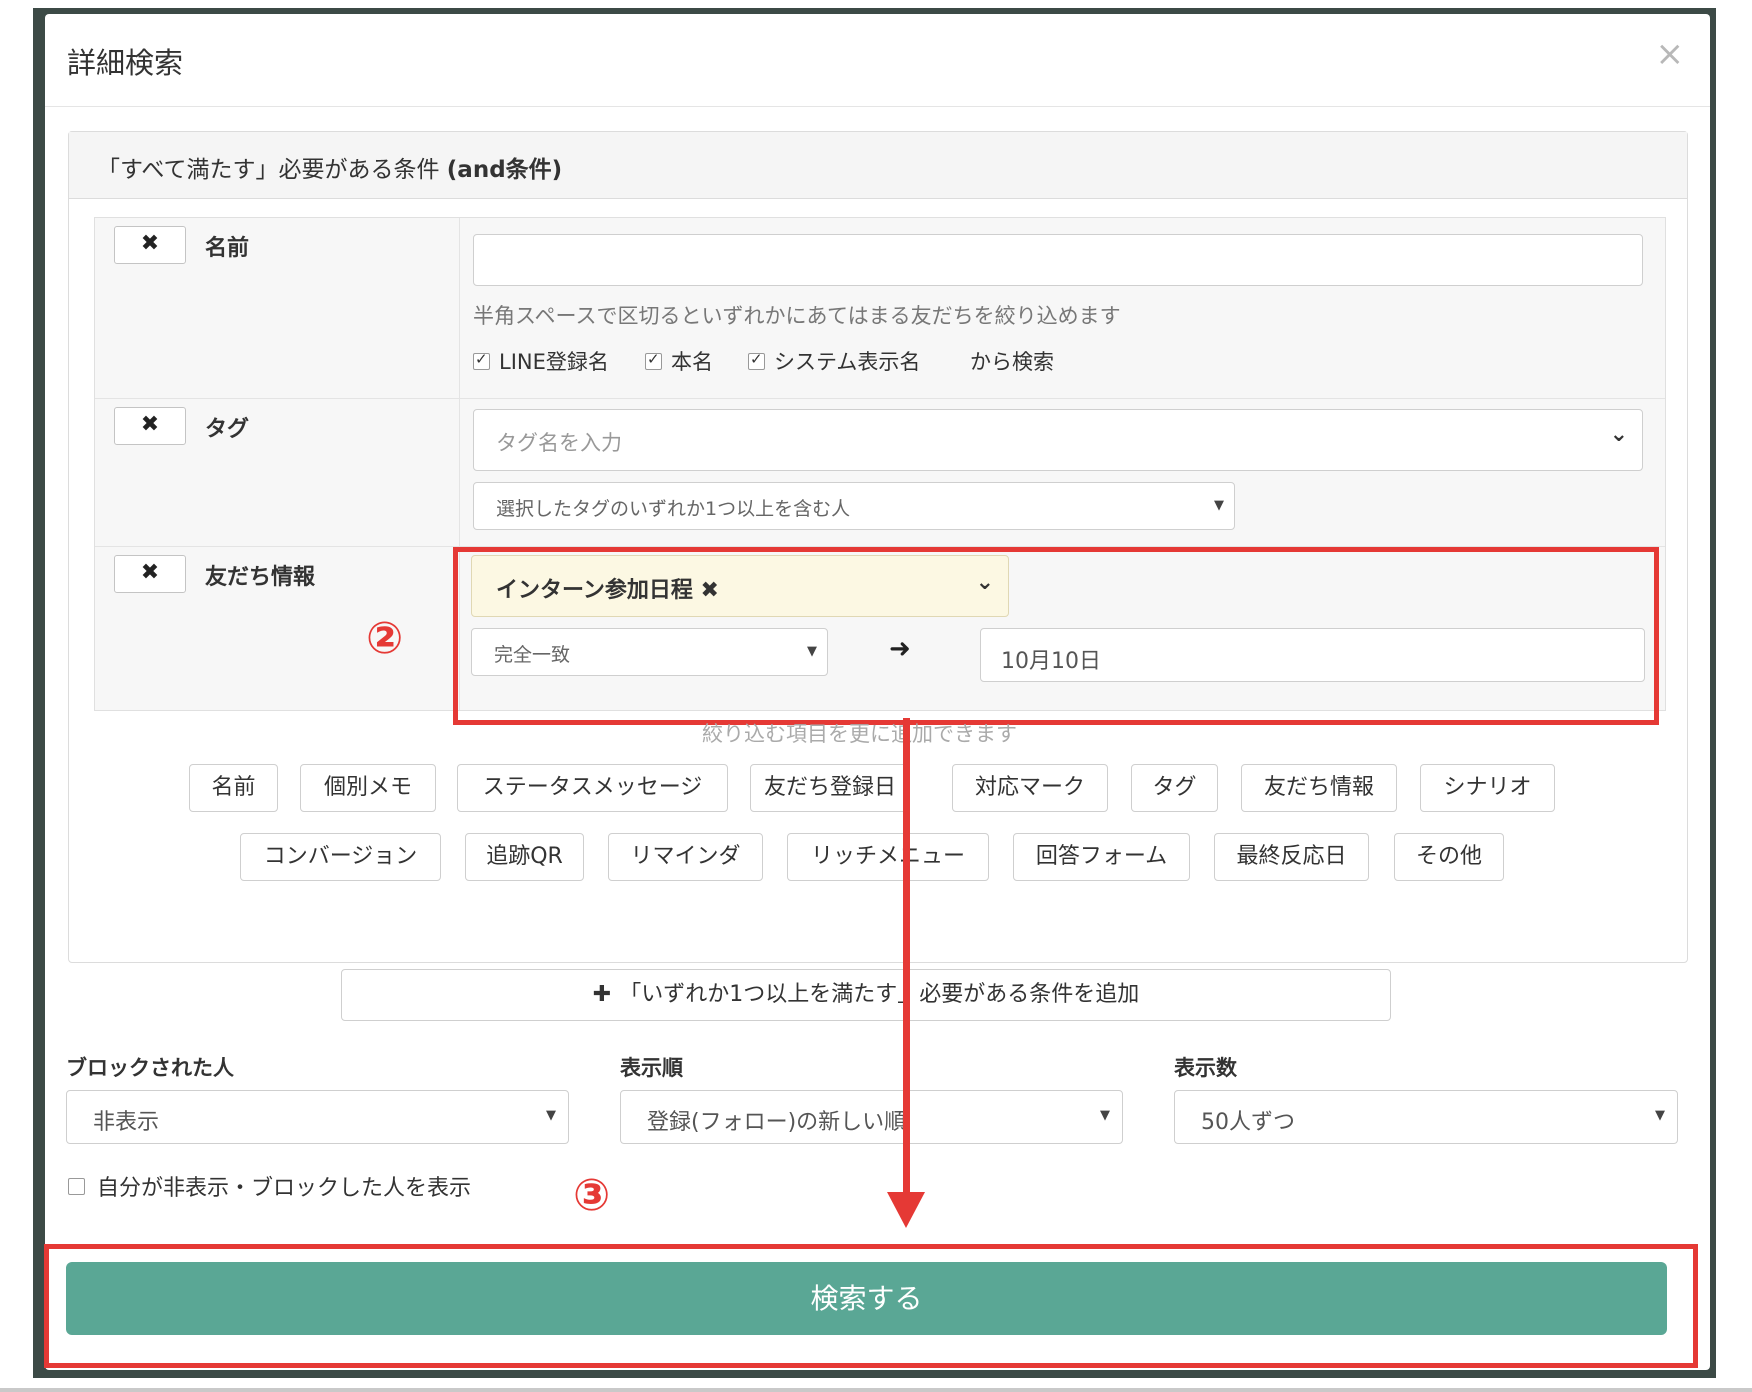 Image resolution: width=1752 pixels, height=1392 pixels. I want to click on tag-placeholder: タグ名を入力, so click(559, 443).